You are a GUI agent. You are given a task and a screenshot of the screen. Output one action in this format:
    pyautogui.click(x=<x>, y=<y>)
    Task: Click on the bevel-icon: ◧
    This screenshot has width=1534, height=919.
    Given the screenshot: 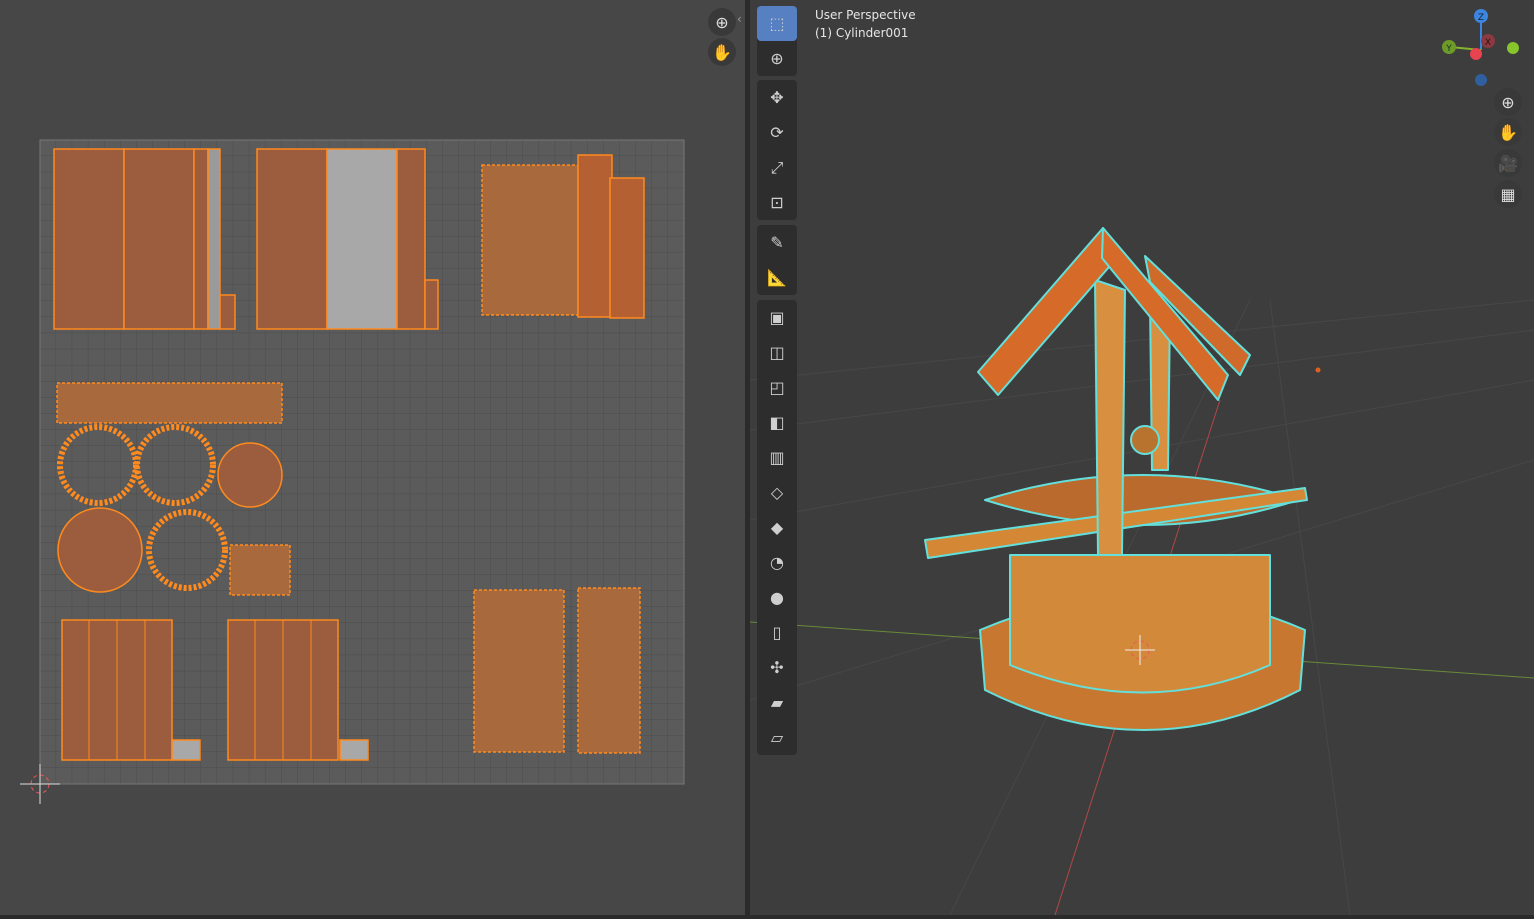 What is the action you would take?
    pyautogui.click(x=777, y=422)
    